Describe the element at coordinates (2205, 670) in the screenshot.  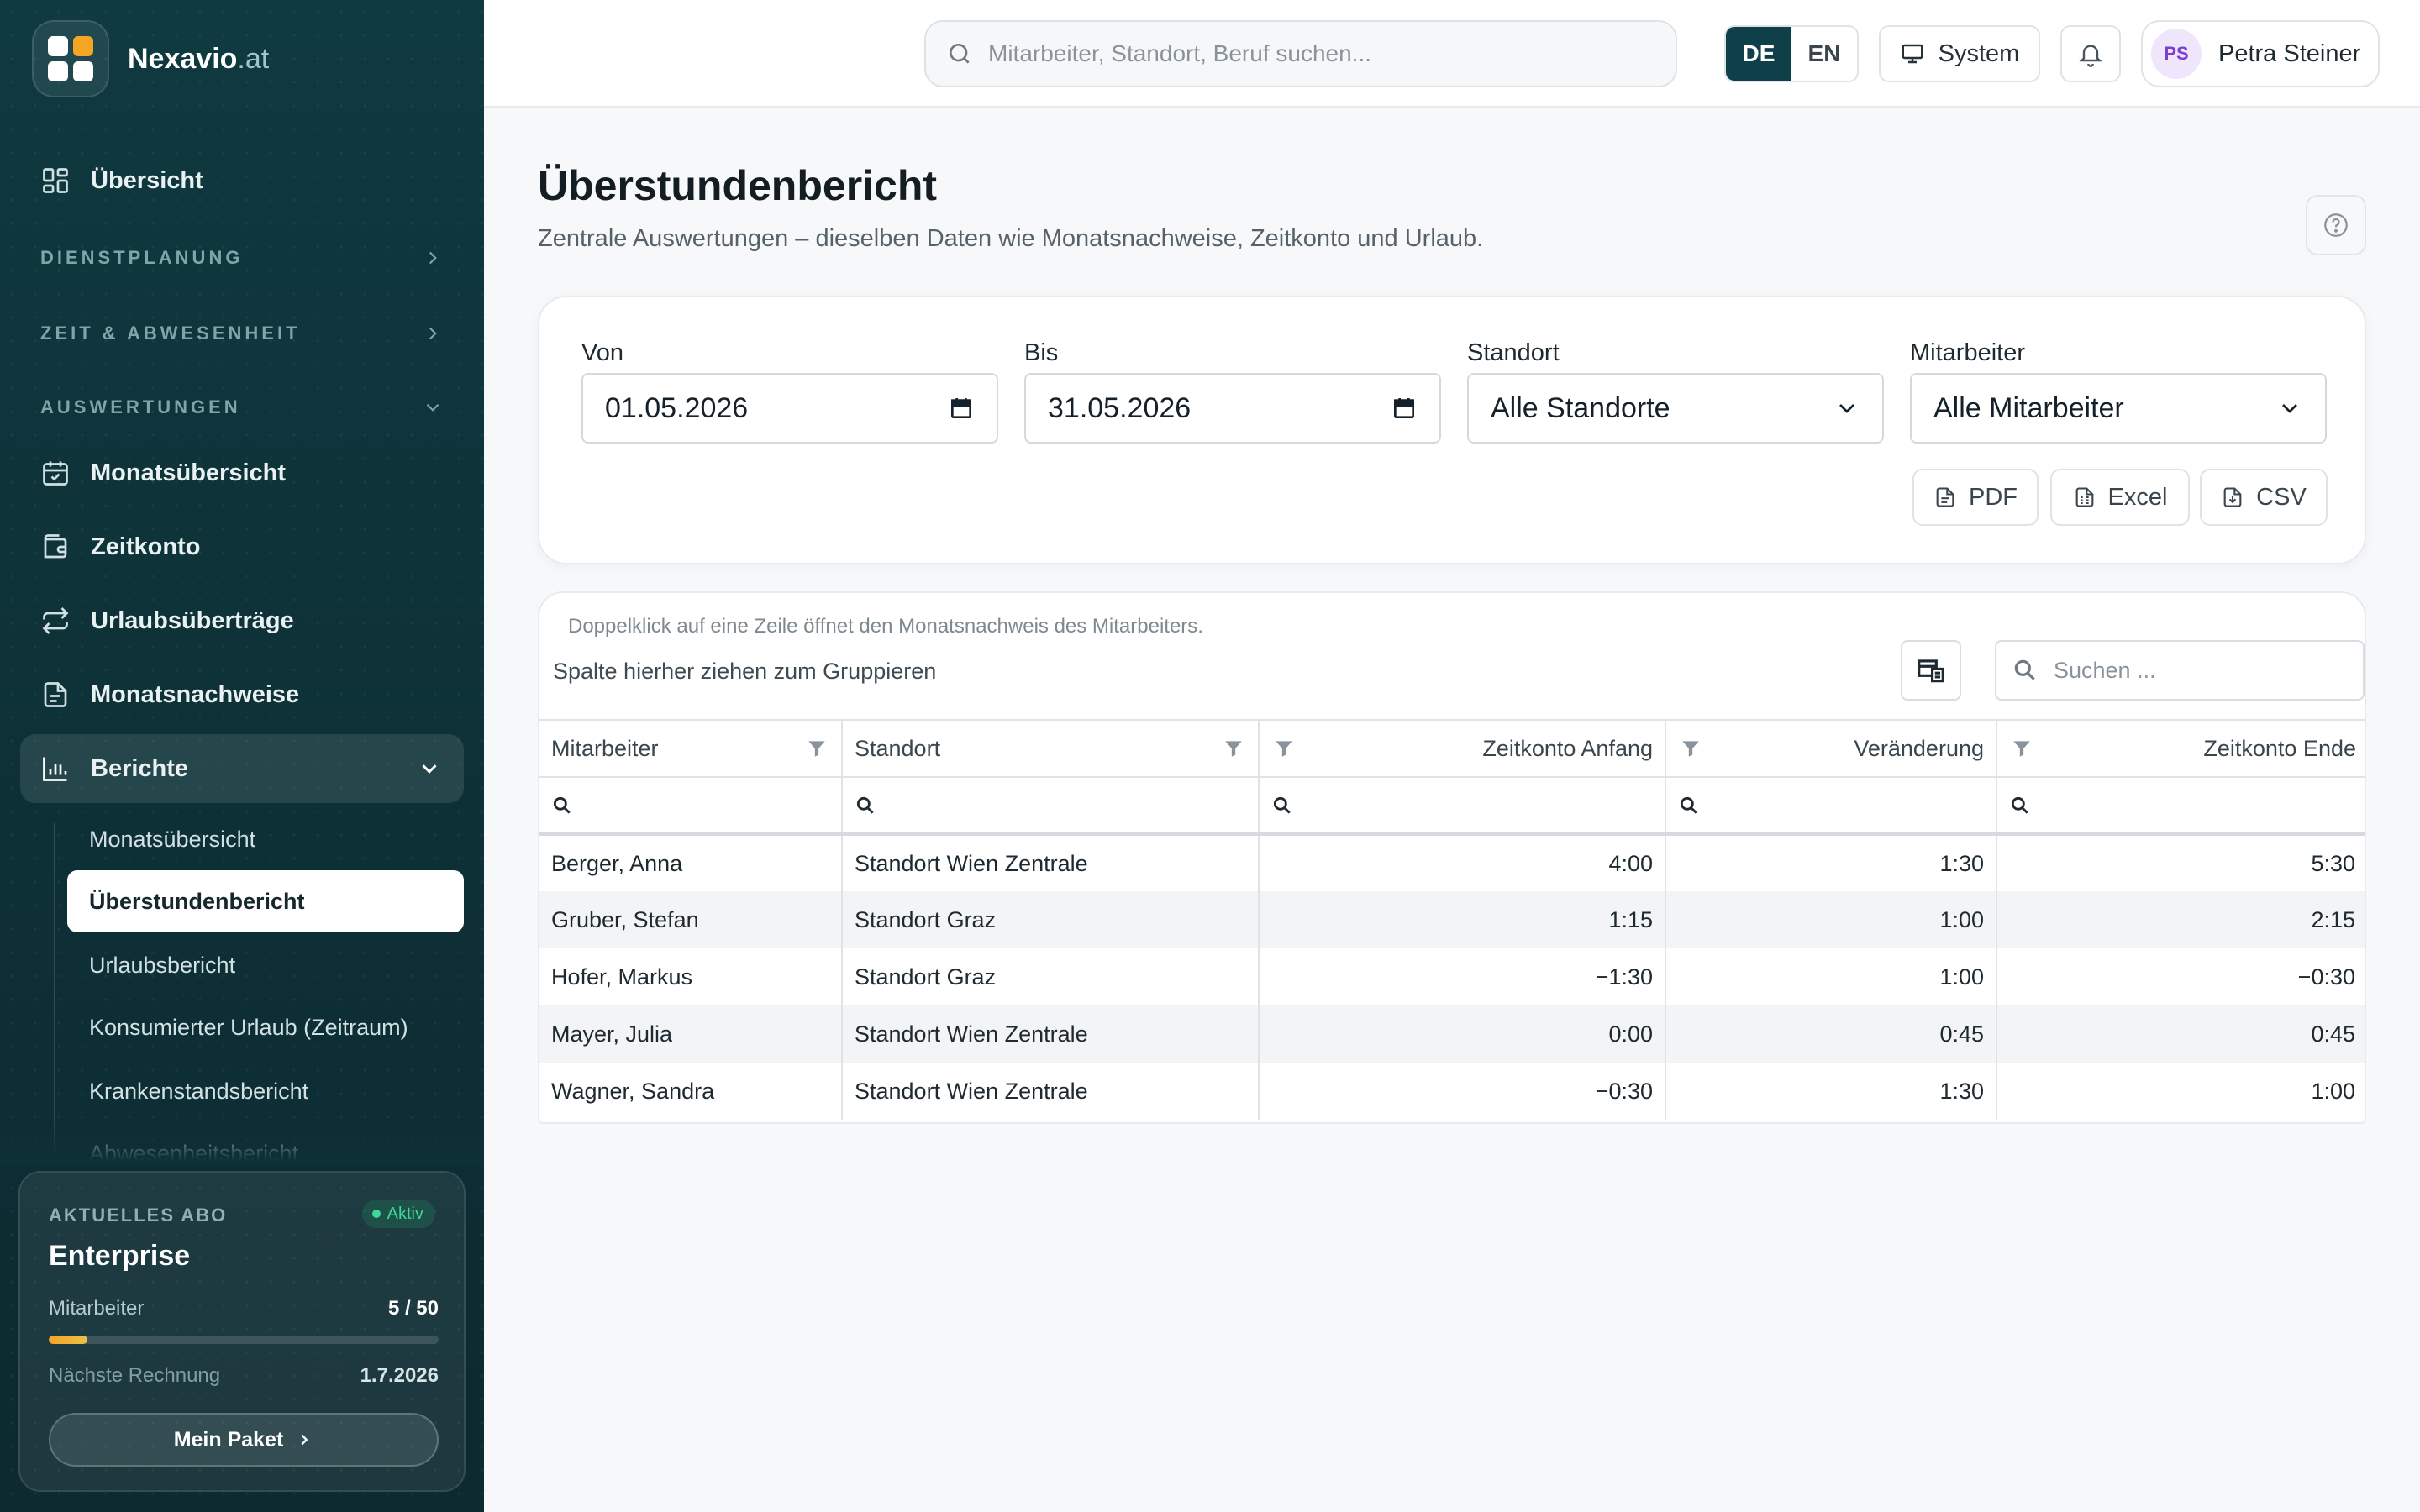
I see `grid-search-input` at that location.